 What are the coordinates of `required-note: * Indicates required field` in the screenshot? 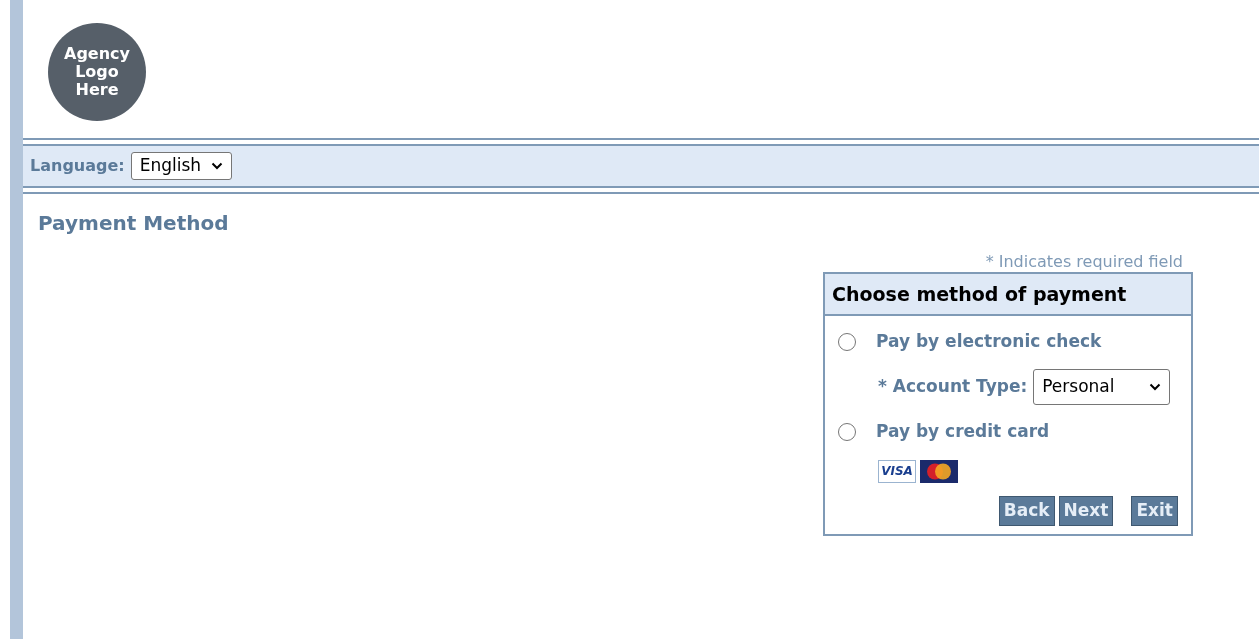 It's located at (1084, 262).